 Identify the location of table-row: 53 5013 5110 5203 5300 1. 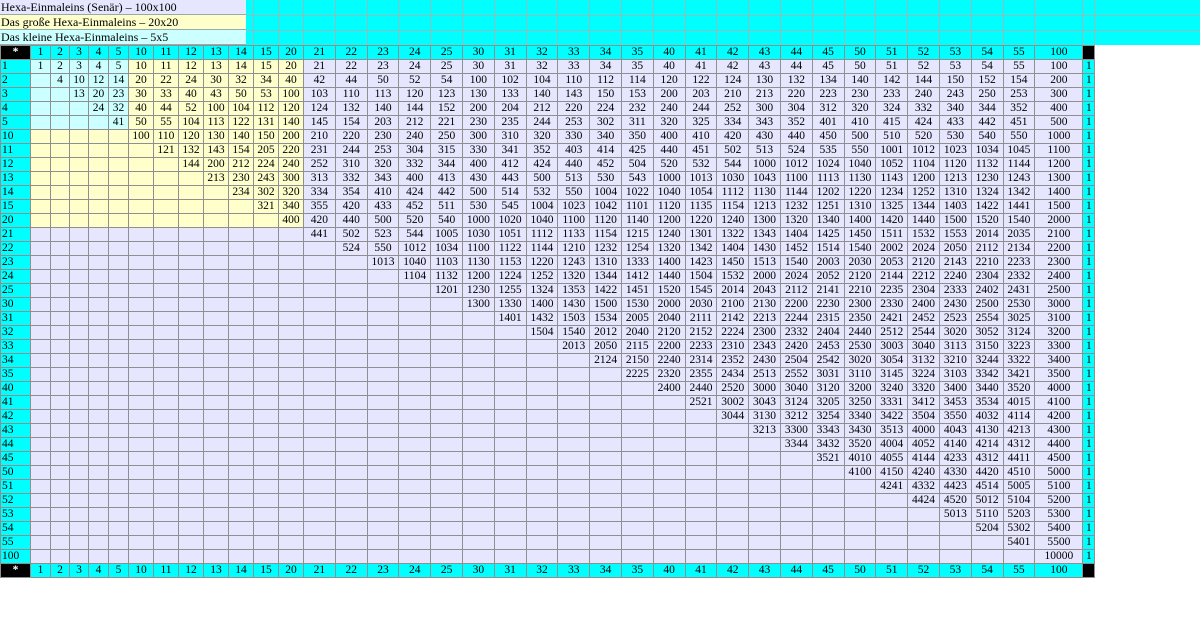
(548, 514).